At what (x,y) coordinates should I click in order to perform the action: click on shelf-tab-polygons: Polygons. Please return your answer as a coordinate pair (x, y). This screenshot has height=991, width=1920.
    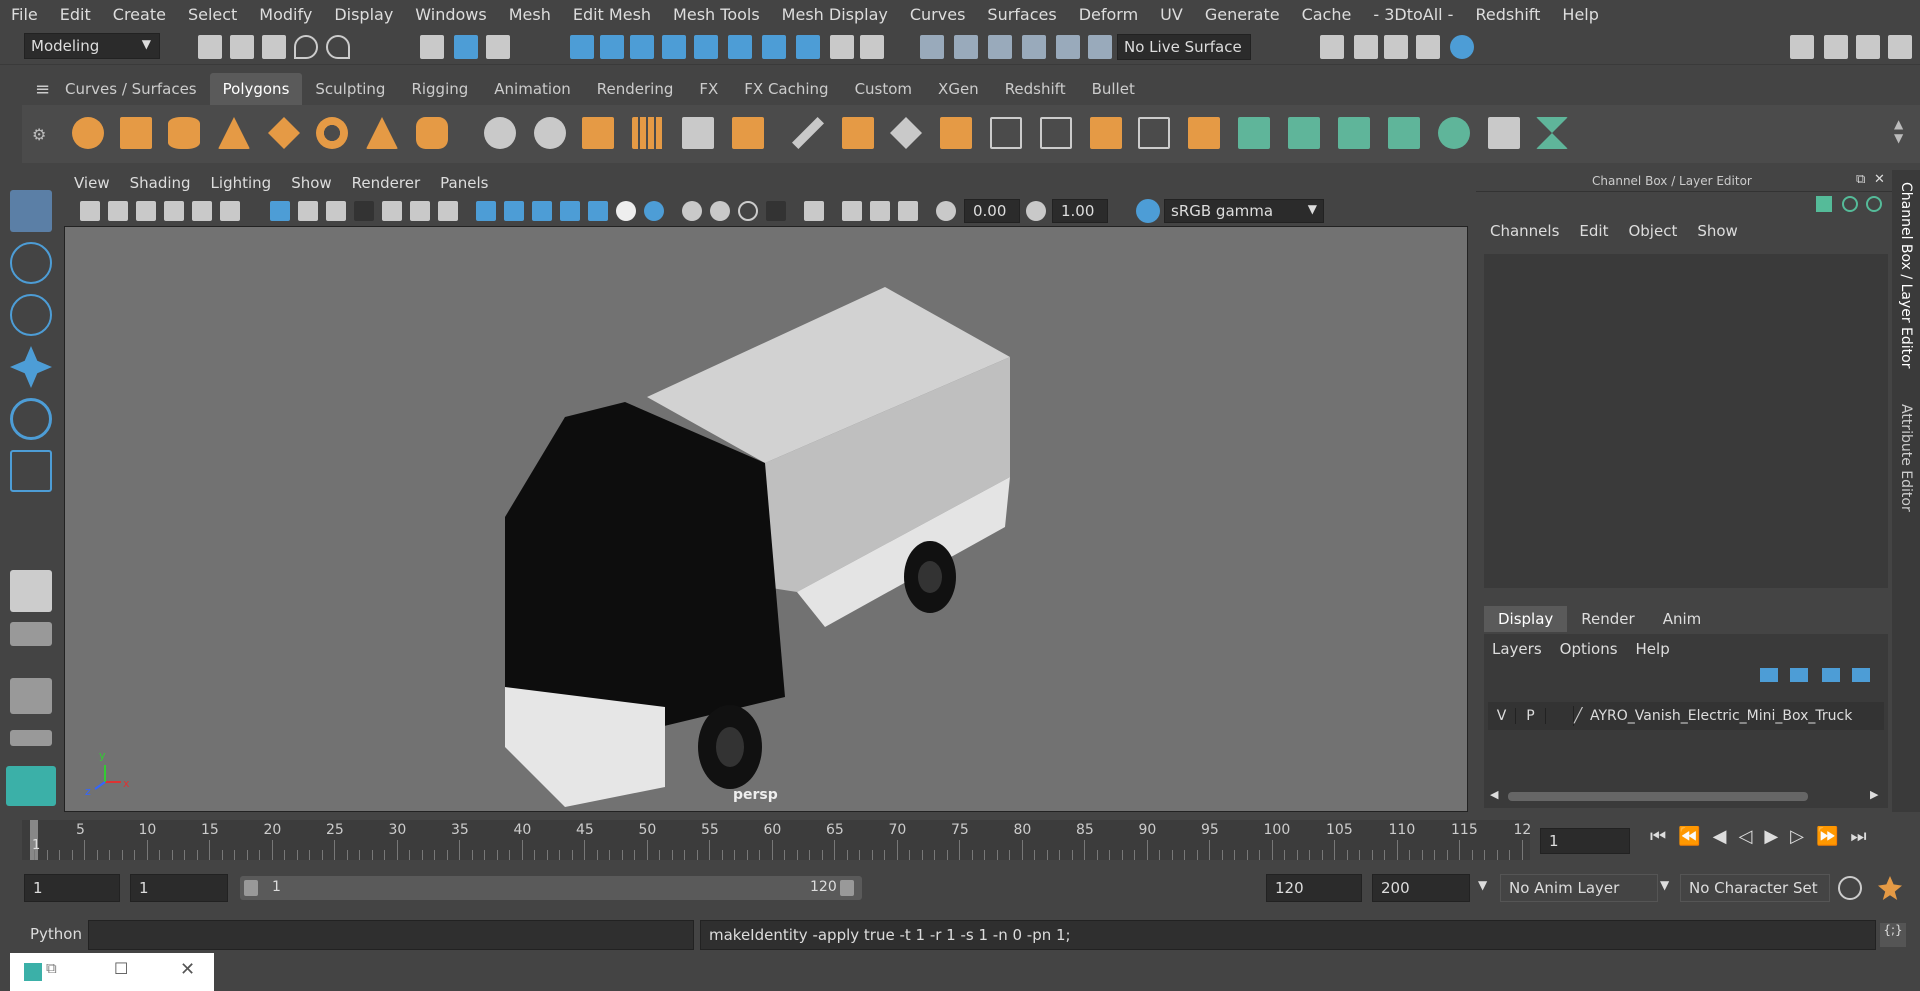
    Looking at the image, I should click on (256, 89).